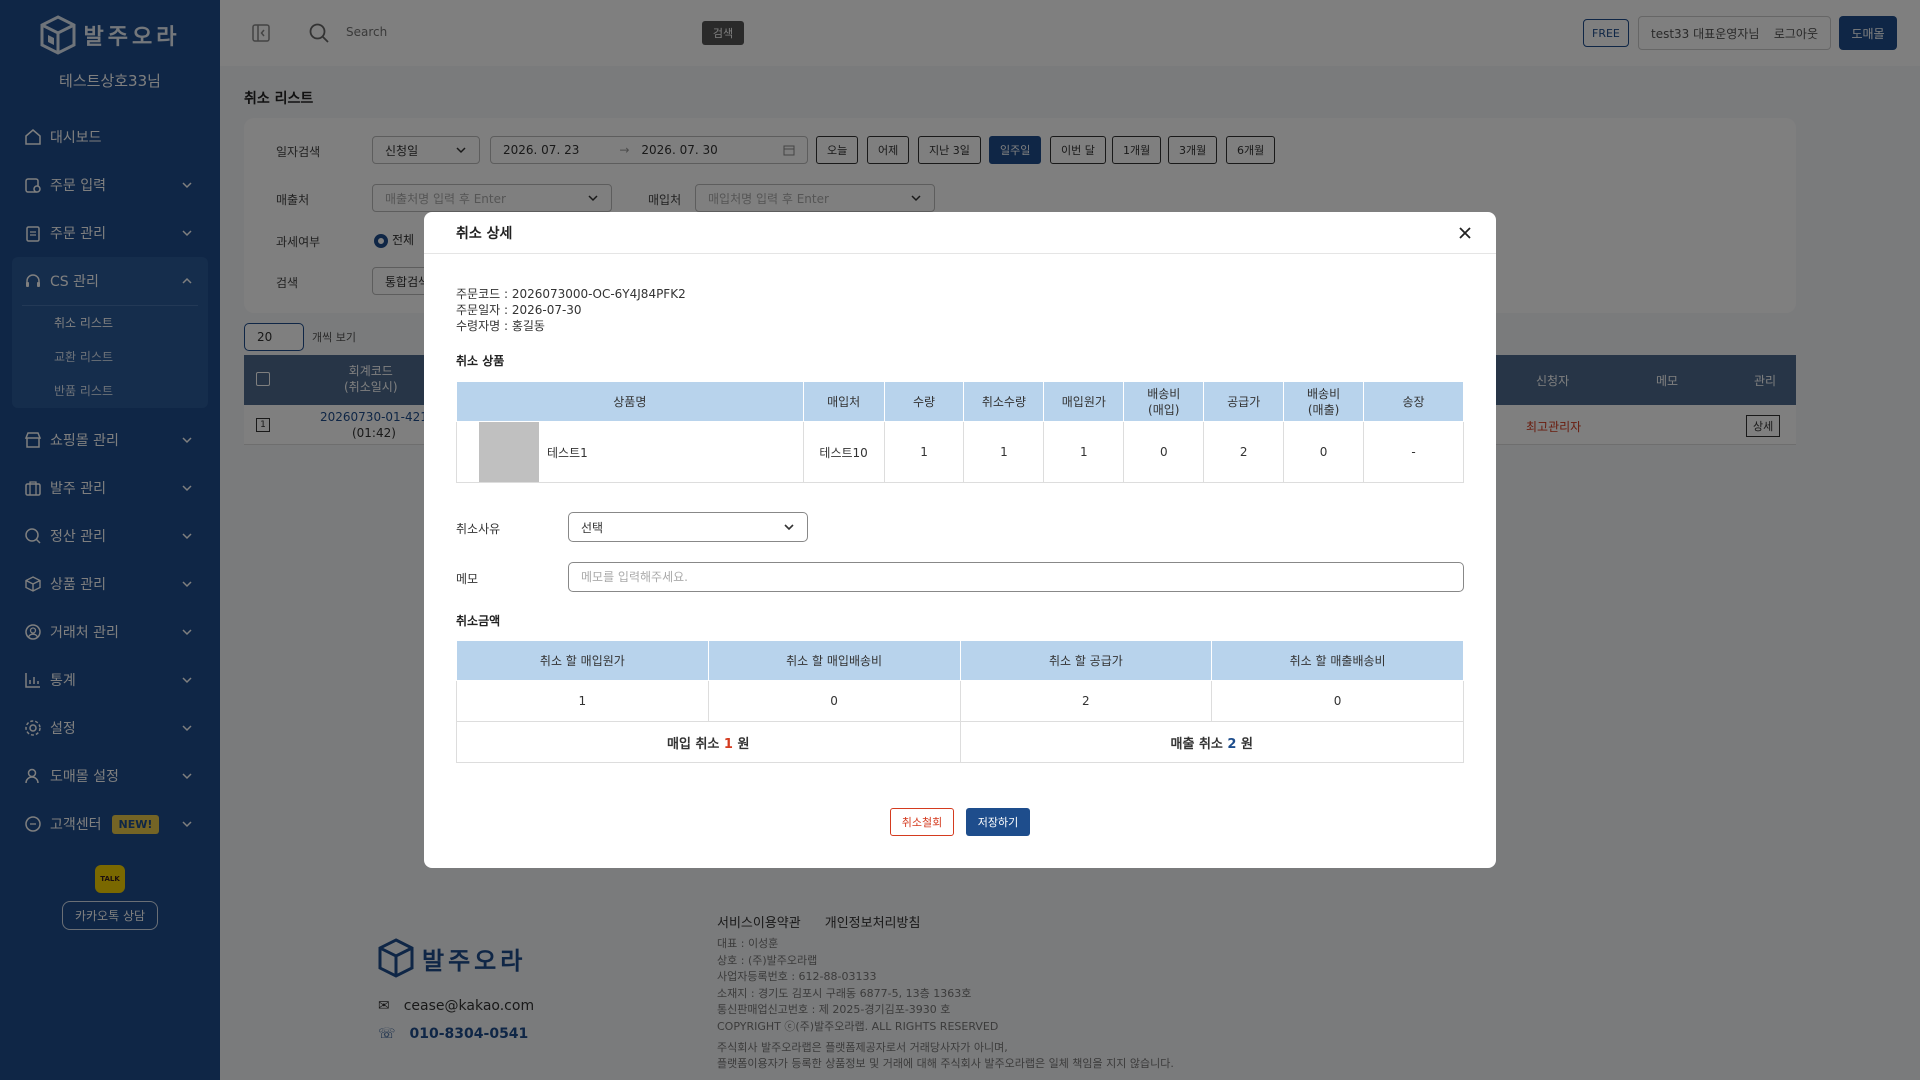 Image resolution: width=1920 pixels, height=1080 pixels. I want to click on modal-header: 취소 상세, so click(960, 233).